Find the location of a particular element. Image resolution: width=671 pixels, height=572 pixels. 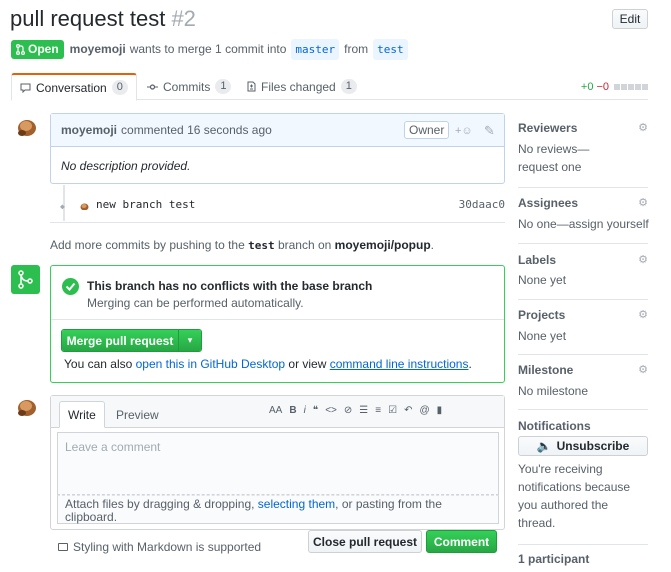

check-icon is located at coordinates (70, 286).